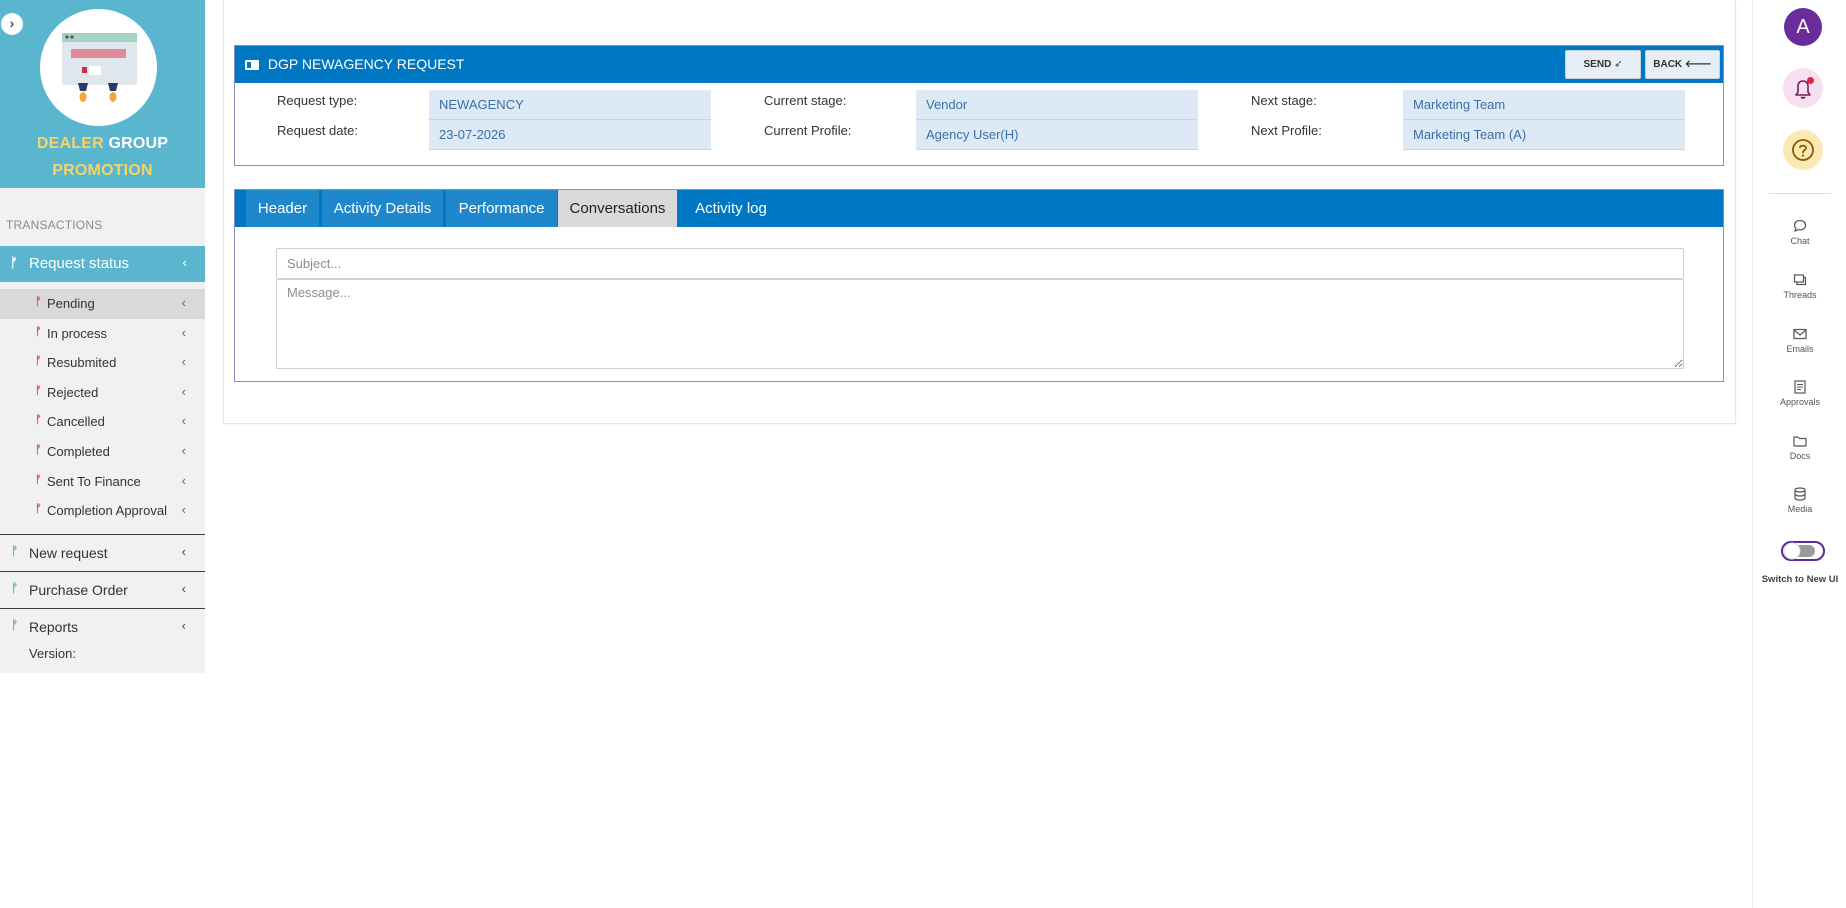 The width and height of the screenshot is (1846, 908). I want to click on rail-threads: Threads, so click(1799, 286).